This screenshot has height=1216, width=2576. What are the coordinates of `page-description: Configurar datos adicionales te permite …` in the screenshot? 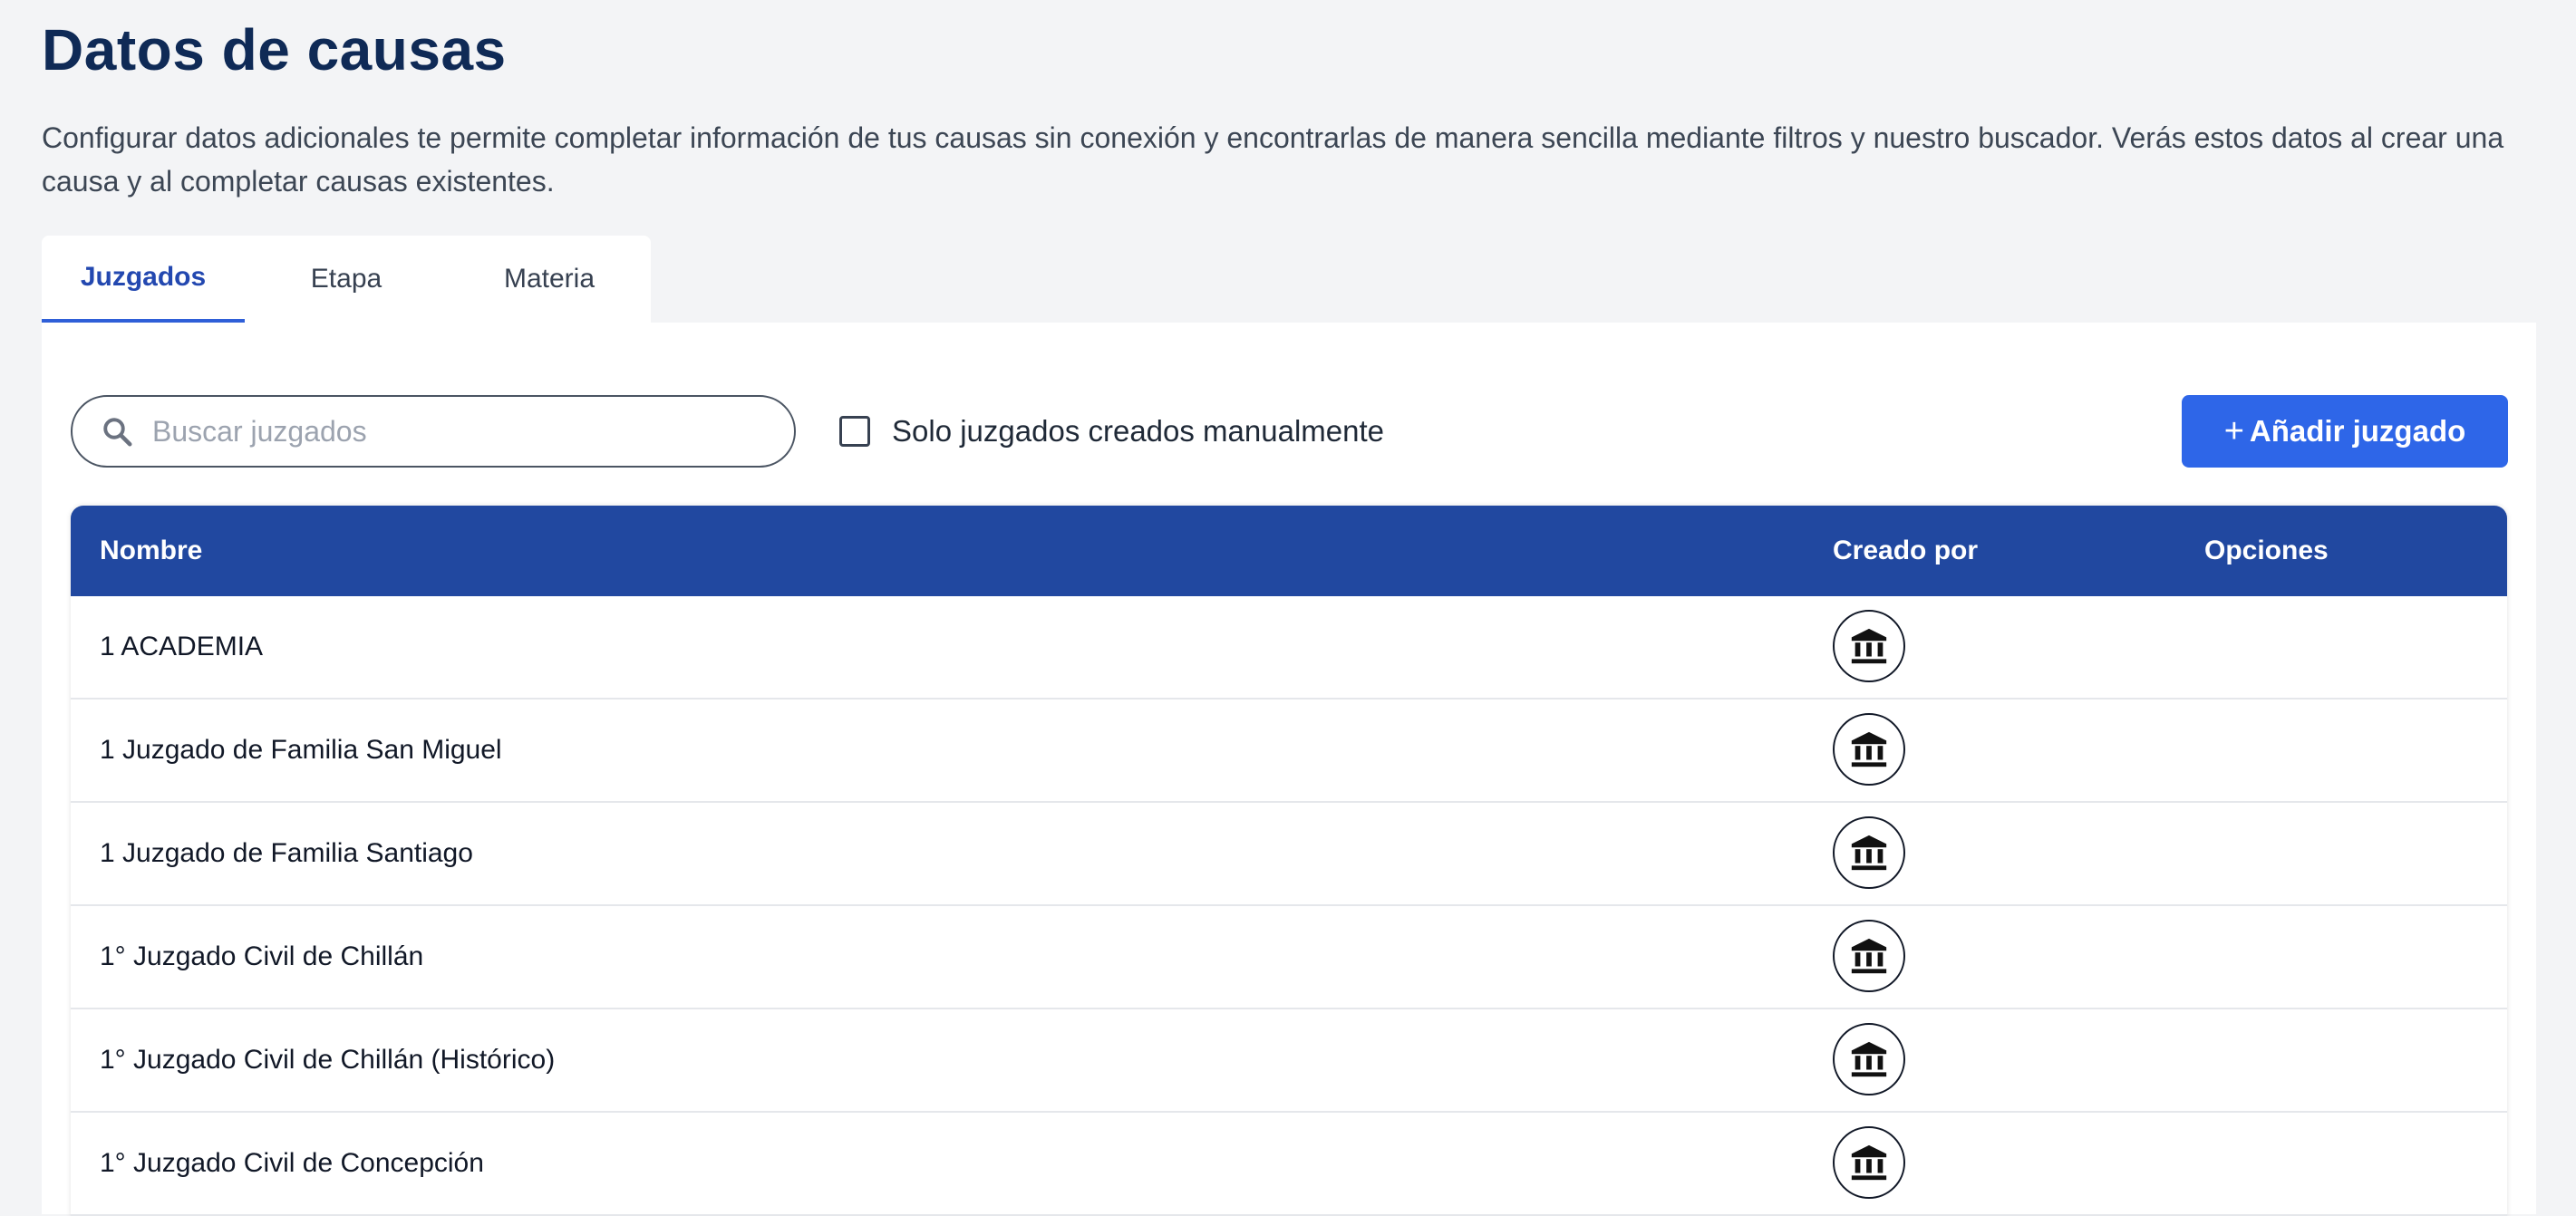 It's located at (1273, 159).